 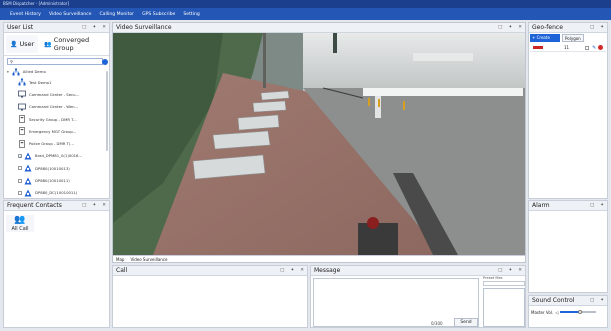 I want to click on geofence-type-select: Polygon, so click(x=573, y=38).